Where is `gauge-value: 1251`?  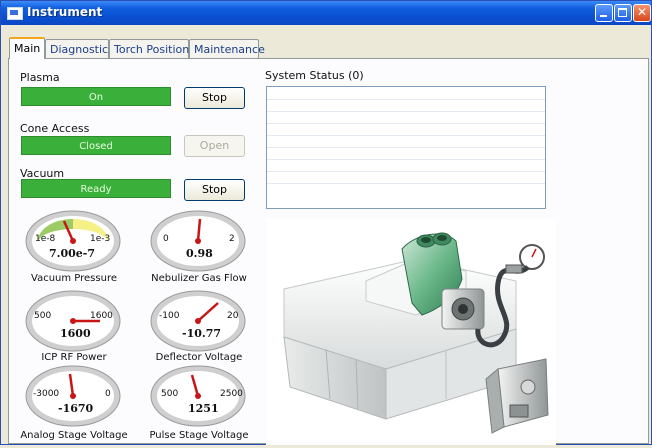
gauge-value: 1251 is located at coordinates (203, 408).